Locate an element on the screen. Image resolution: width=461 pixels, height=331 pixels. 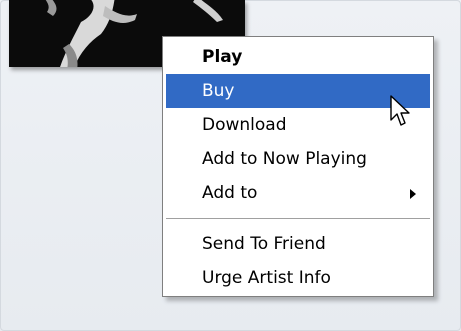
menu-item-add-to: Add to is located at coordinates (298, 193).